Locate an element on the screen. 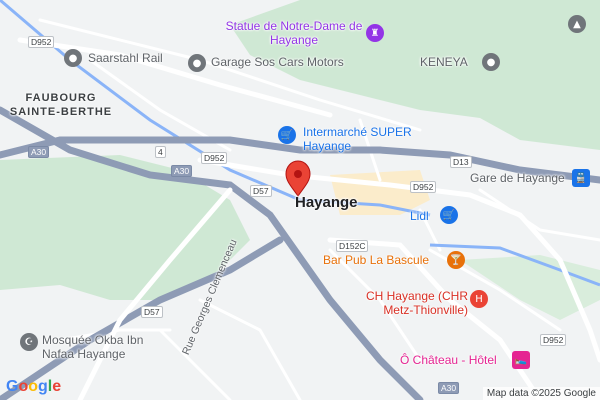  map-attribution: Map data ©2025 Google is located at coordinates (541, 393).